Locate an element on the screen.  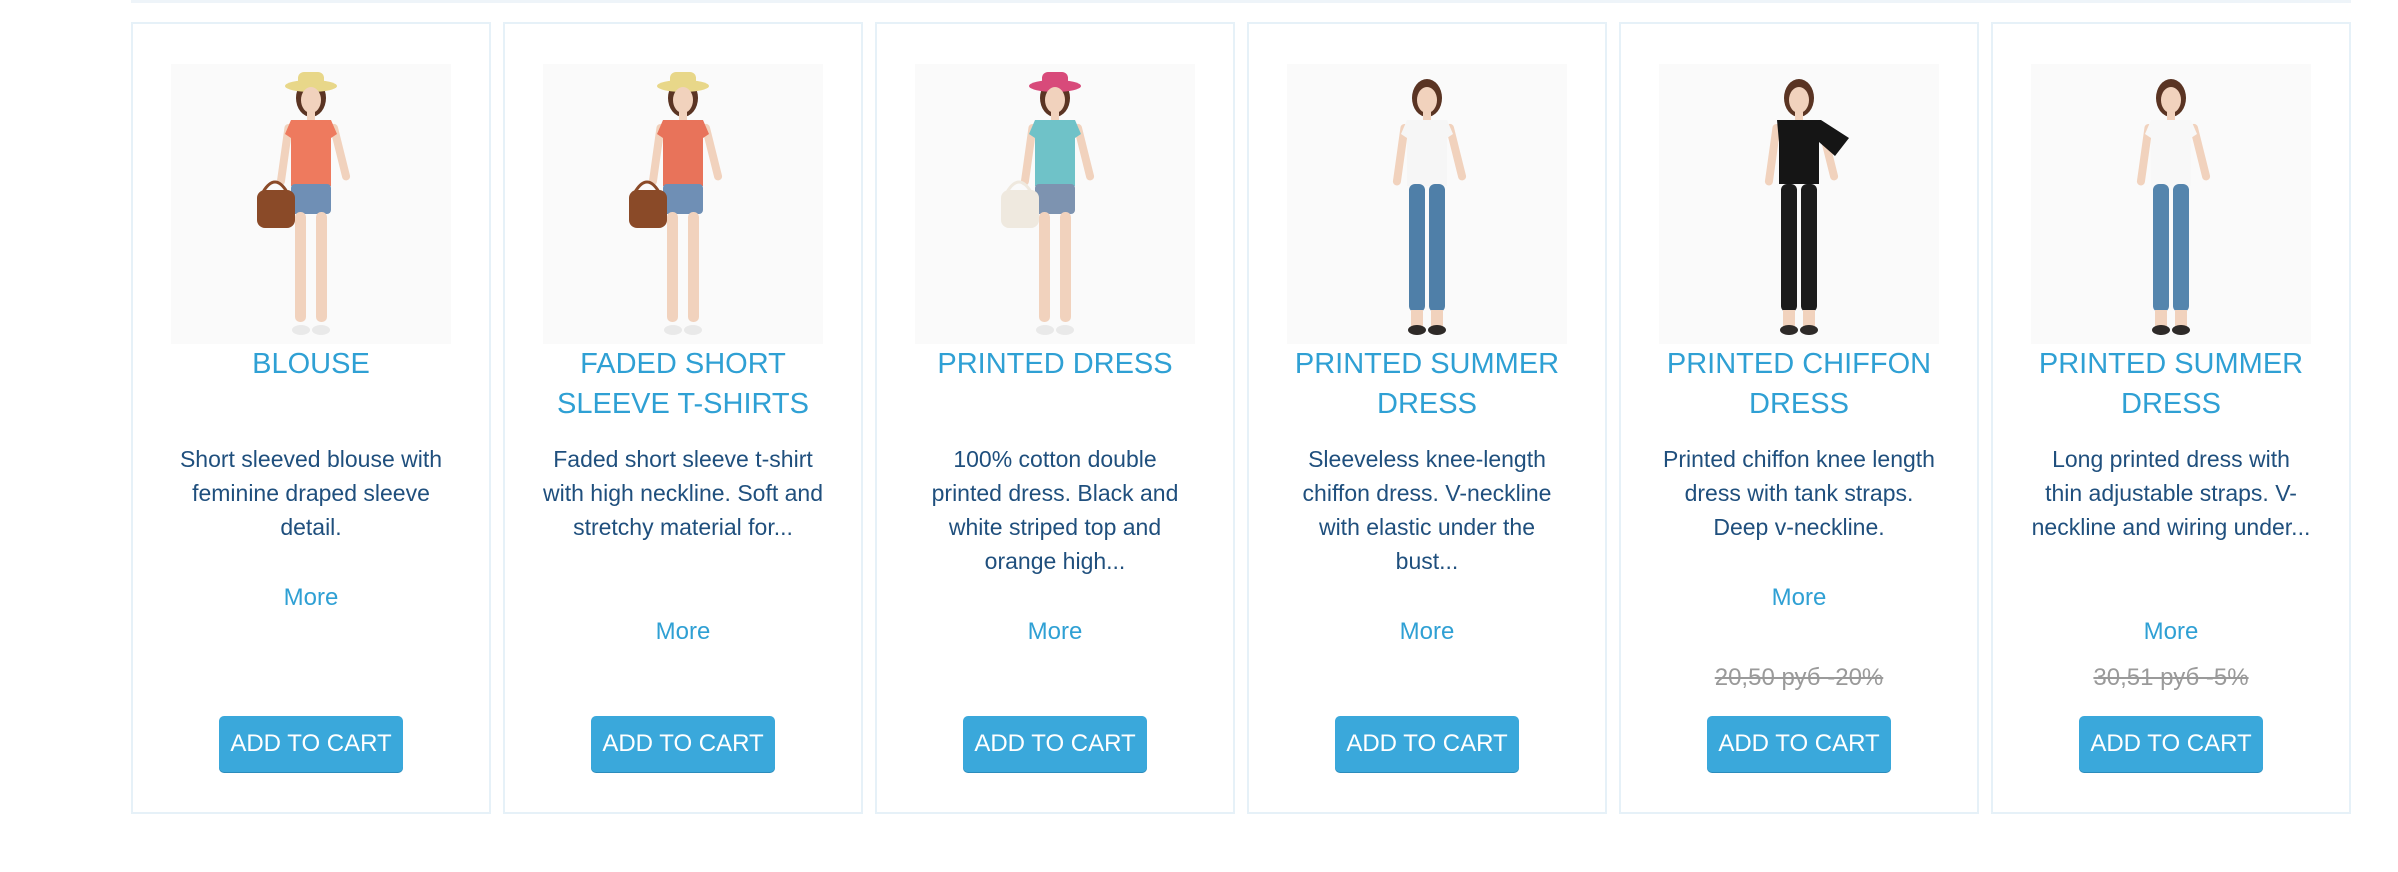
product-name-link: PRINTED DRESS is located at coordinates (1055, 364).